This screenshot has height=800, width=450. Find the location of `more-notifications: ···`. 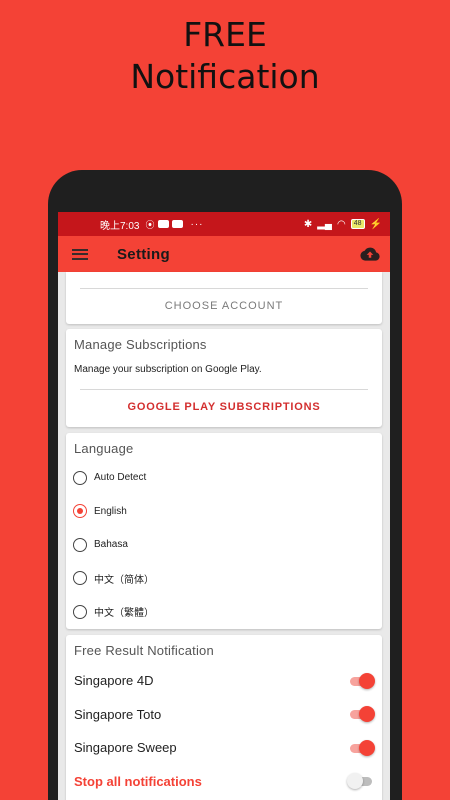

more-notifications: ··· is located at coordinates (197, 224).